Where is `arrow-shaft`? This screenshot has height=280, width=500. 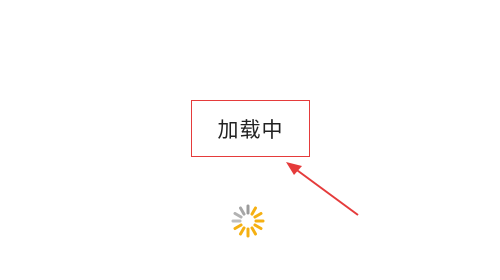
arrow-shaft is located at coordinates (324, 190).